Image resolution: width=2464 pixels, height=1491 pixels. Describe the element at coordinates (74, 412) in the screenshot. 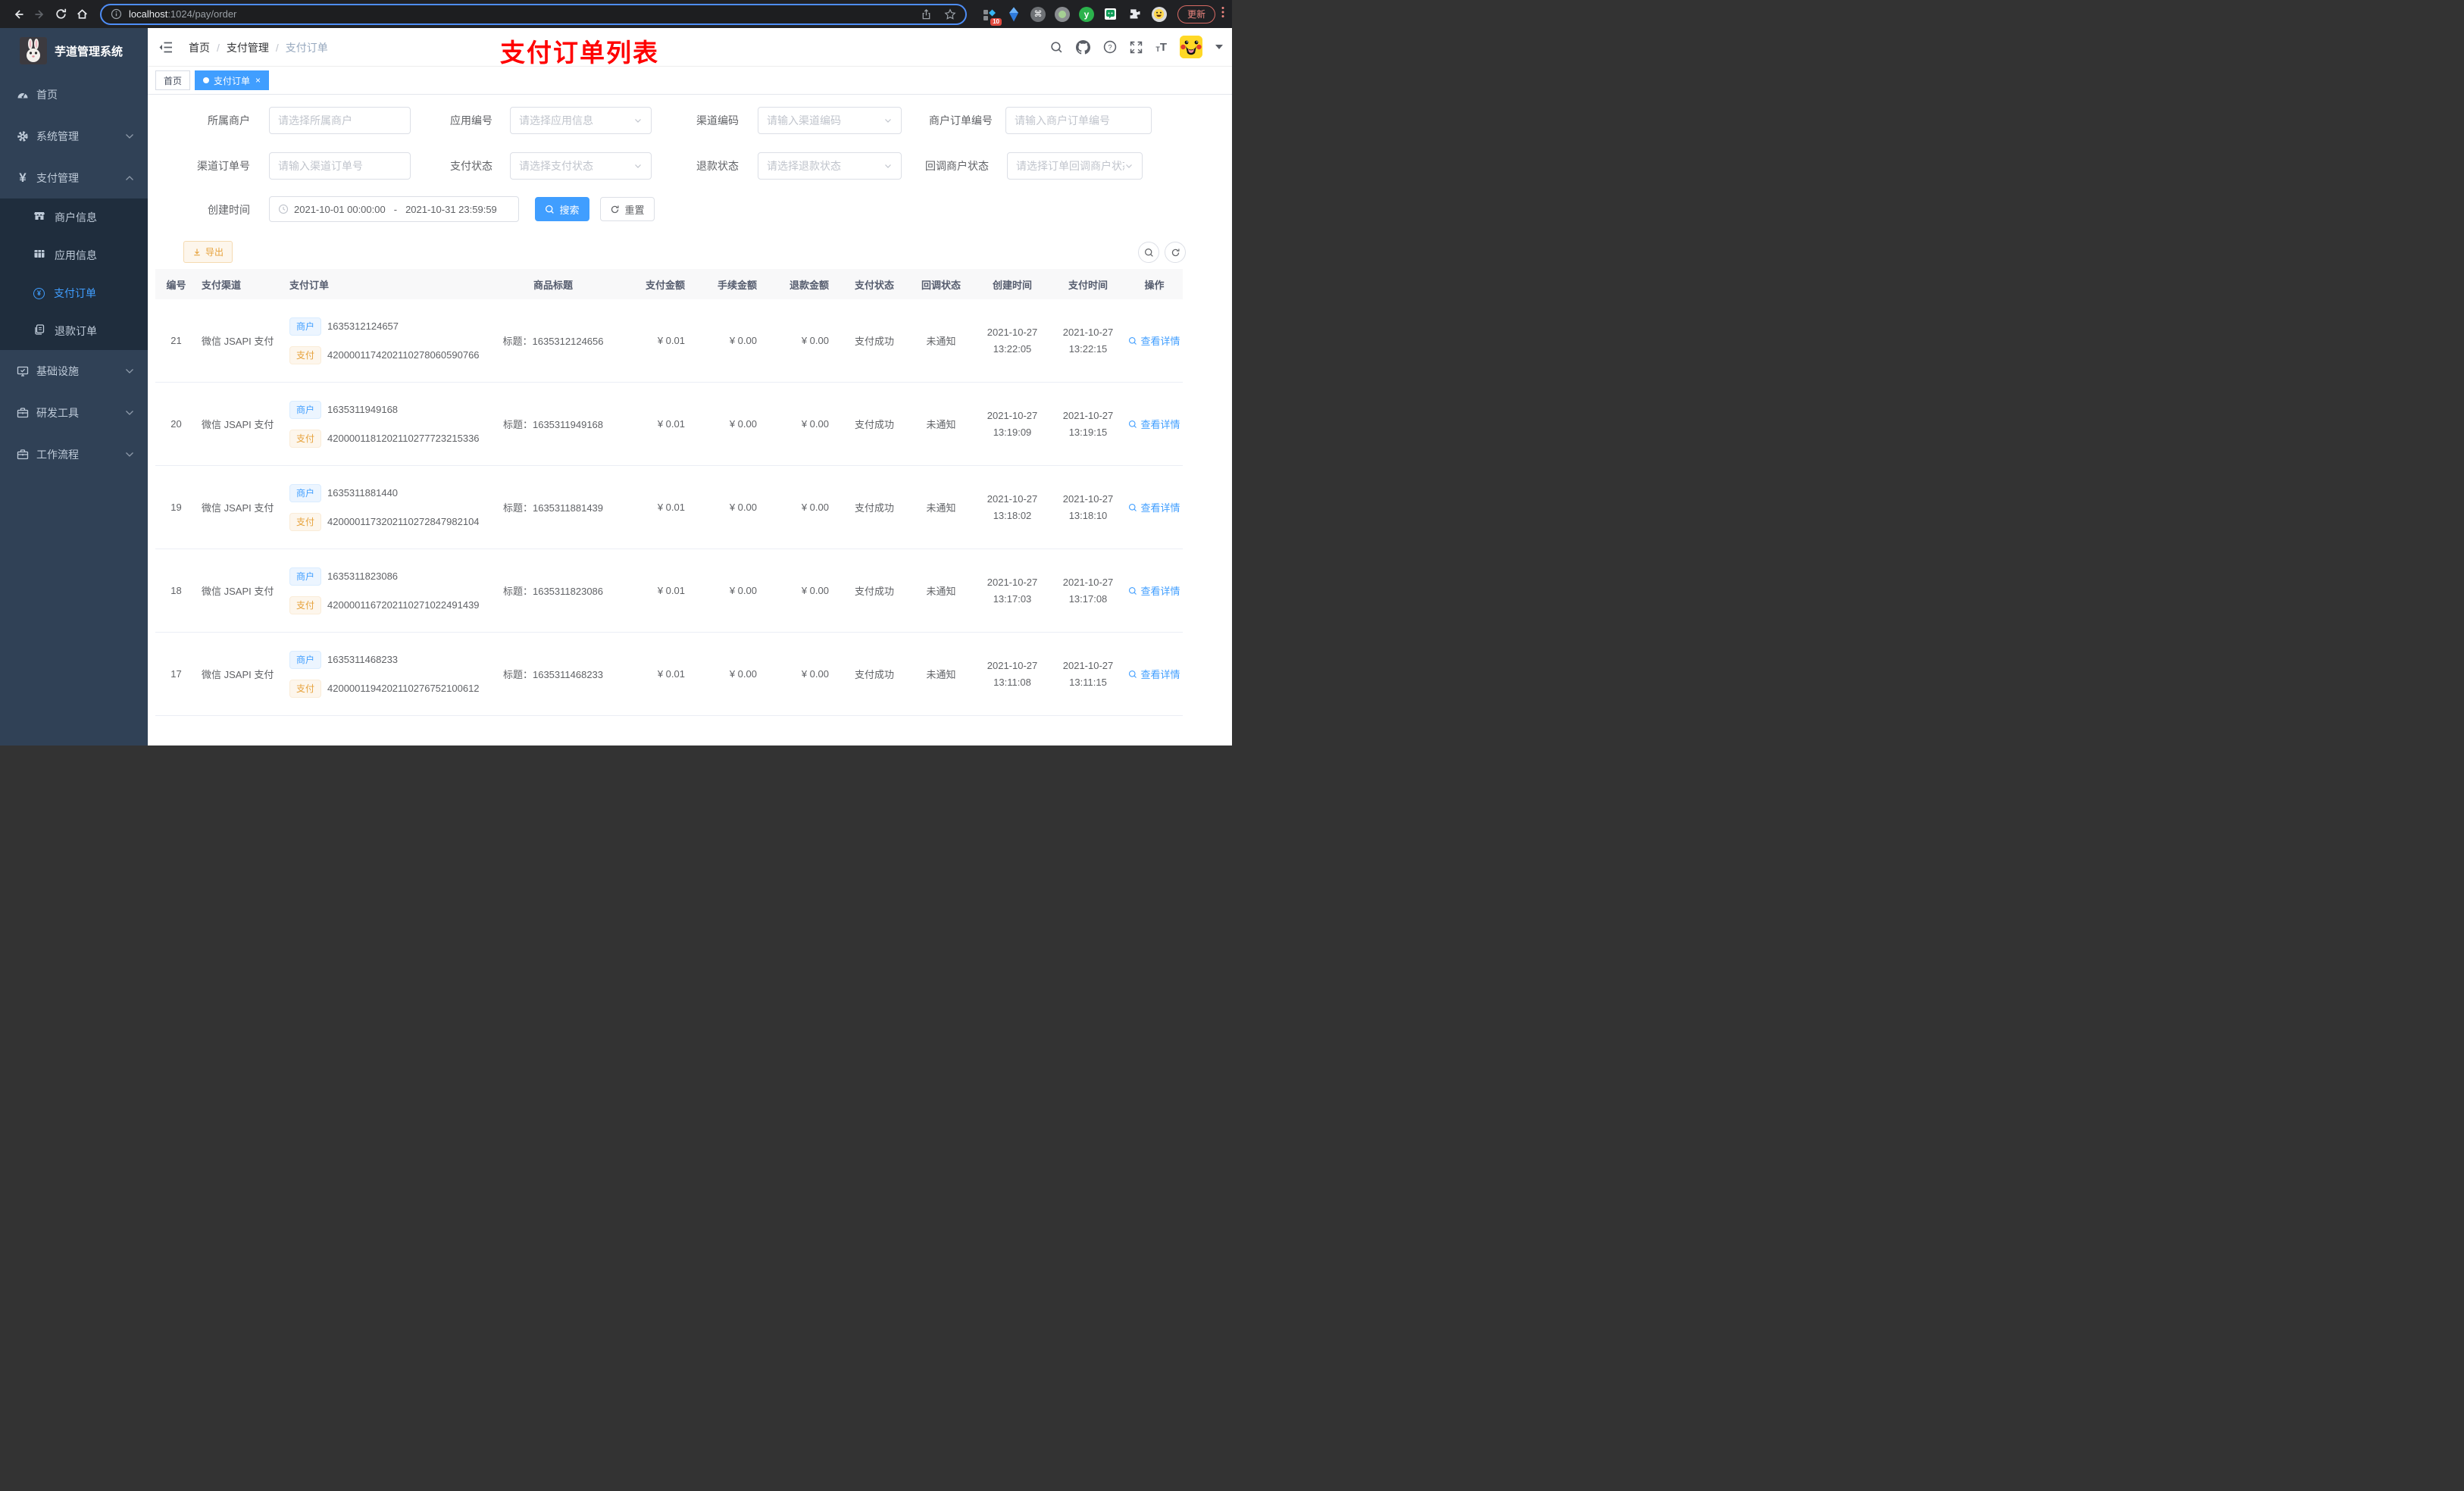

I see `sidebar-item-dev-tools: 研发工具` at that location.